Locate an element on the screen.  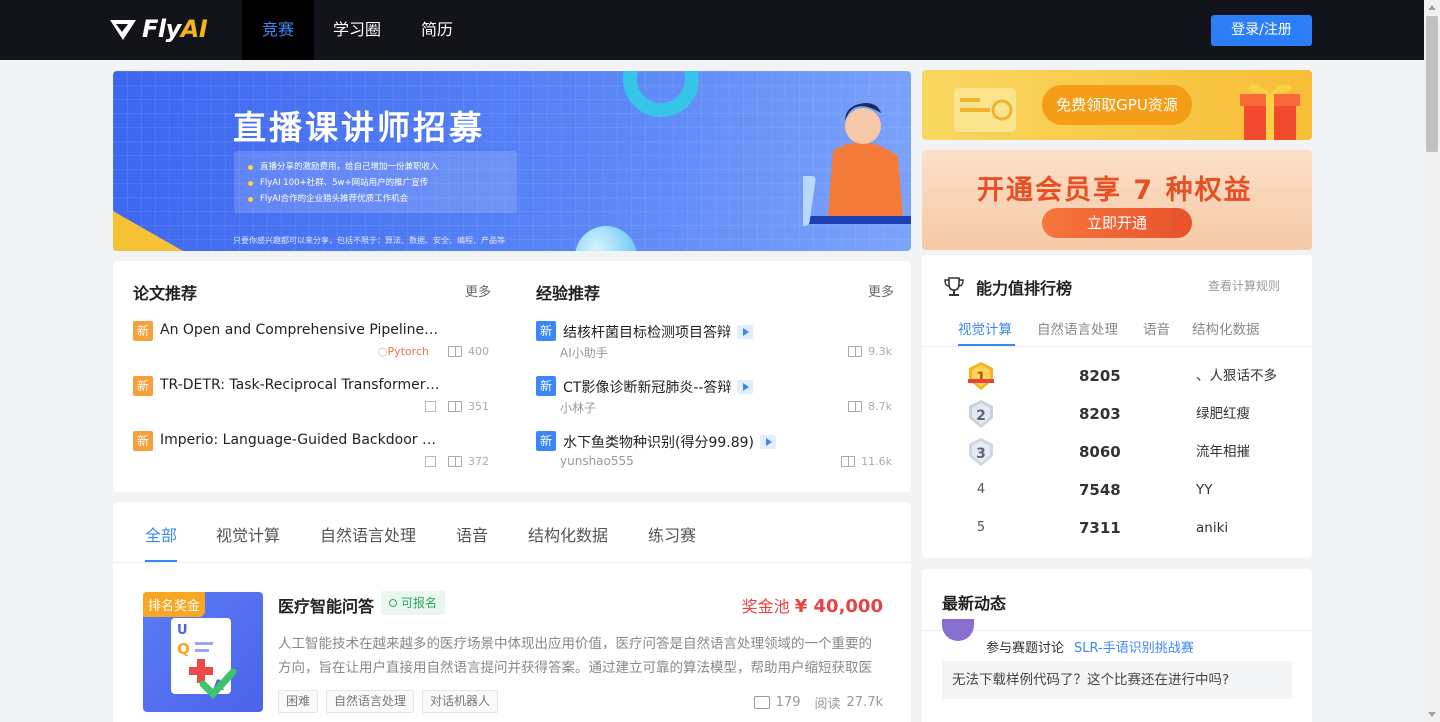
competition-cover: U Q A 排名奖金 is located at coordinates (203, 652).